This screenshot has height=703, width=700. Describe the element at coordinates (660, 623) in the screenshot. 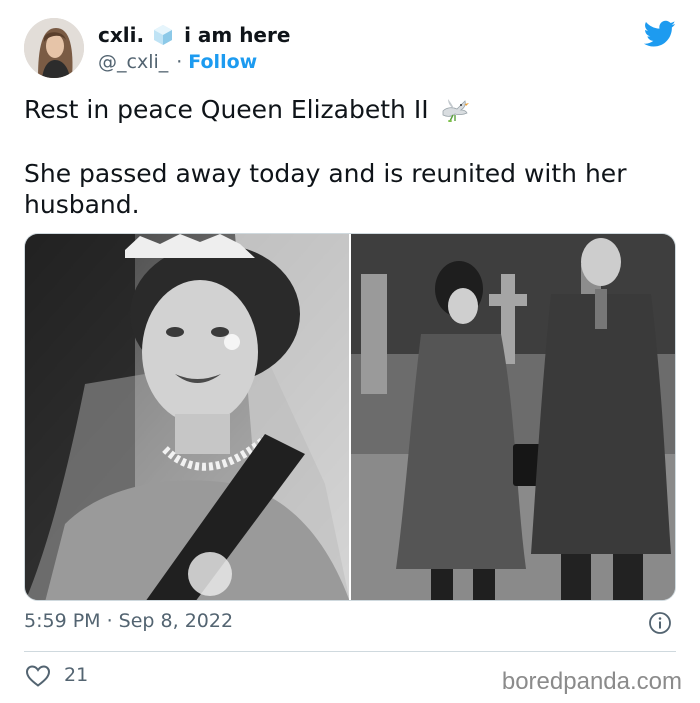

I see `info-icon` at that location.